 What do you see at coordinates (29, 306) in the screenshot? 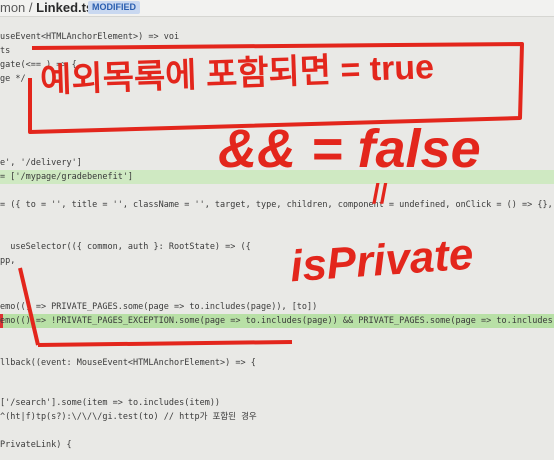
I see `annotation-bracket` at bounding box center [29, 306].